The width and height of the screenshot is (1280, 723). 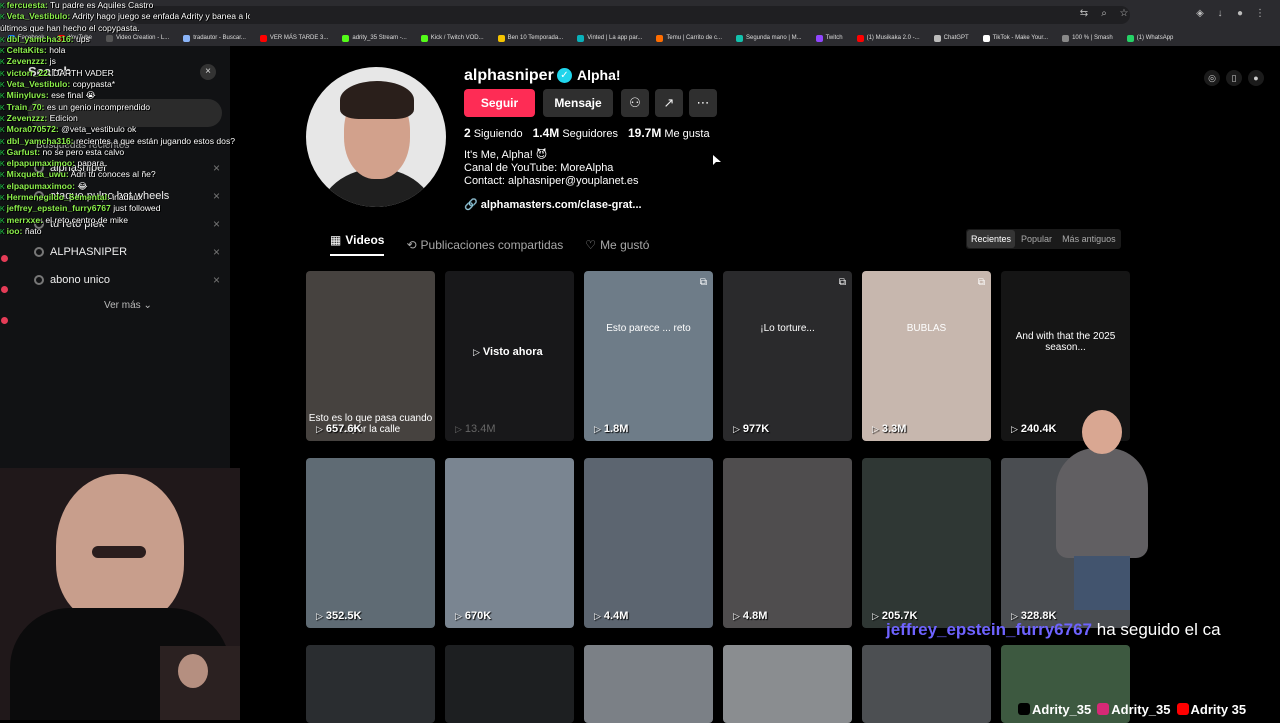 What do you see at coordinates (39, 252) in the screenshot?
I see `clock-icon` at bounding box center [39, 252].